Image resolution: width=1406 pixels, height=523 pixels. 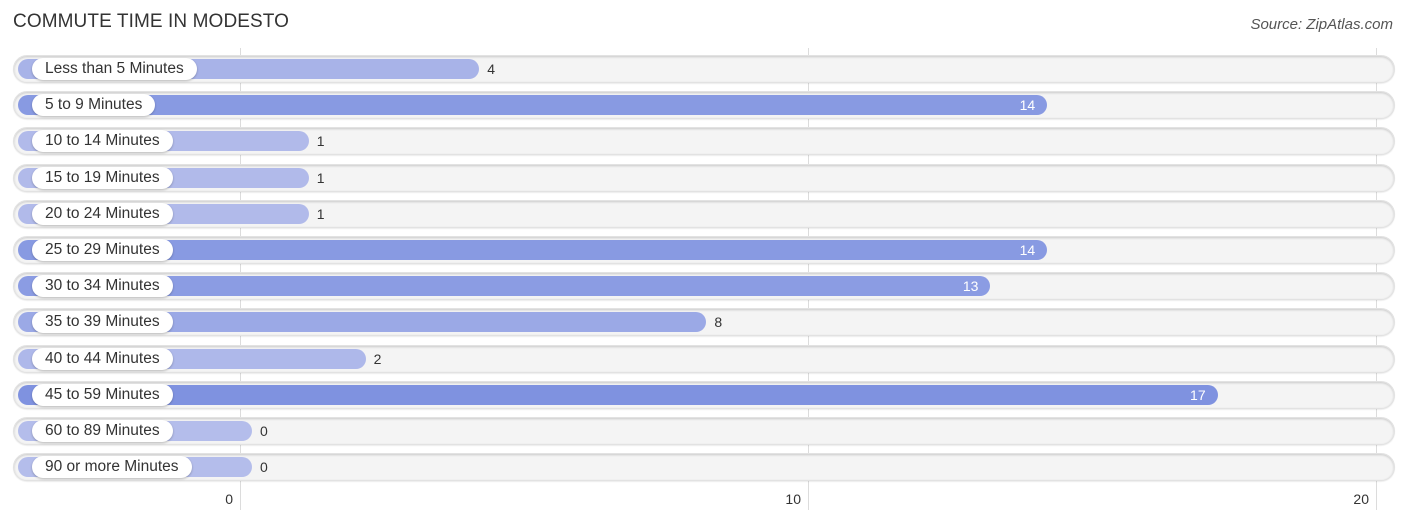 What do you see at coordinates (704, 177) in the screenshot?
I see `bar-row: 15 to 19 Minutes 1` at bounding box center [704, 177].